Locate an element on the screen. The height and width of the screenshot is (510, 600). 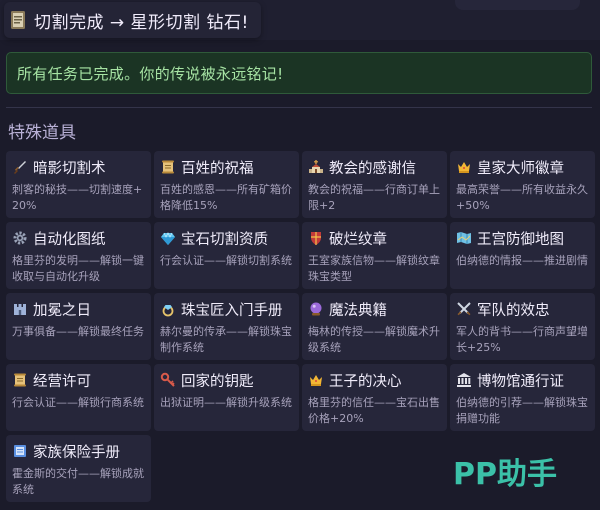
gear-icon is located at coordinates (20, 238).